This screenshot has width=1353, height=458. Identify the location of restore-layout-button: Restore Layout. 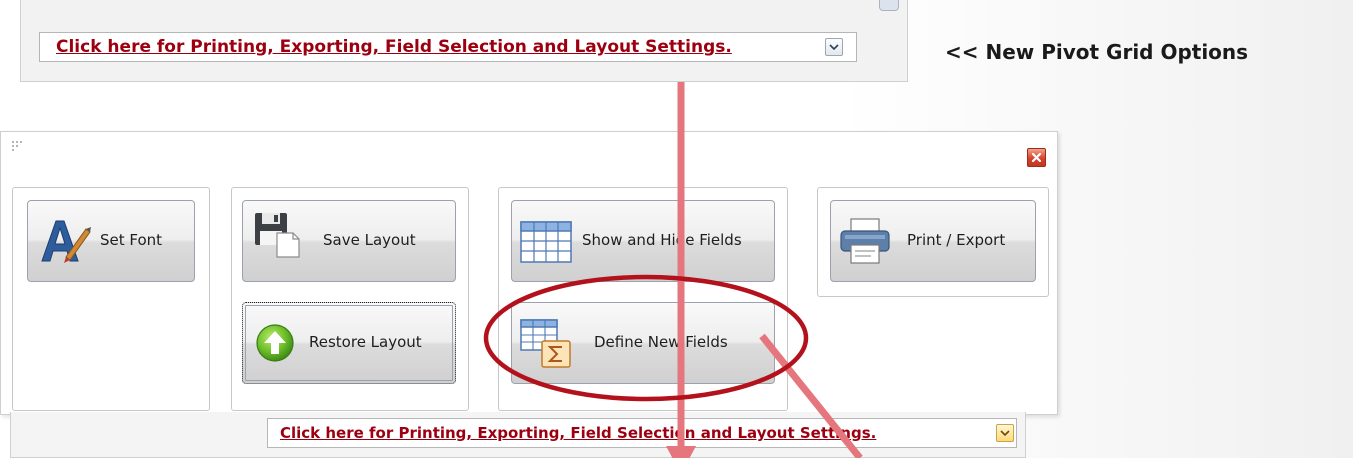
(349, 343).